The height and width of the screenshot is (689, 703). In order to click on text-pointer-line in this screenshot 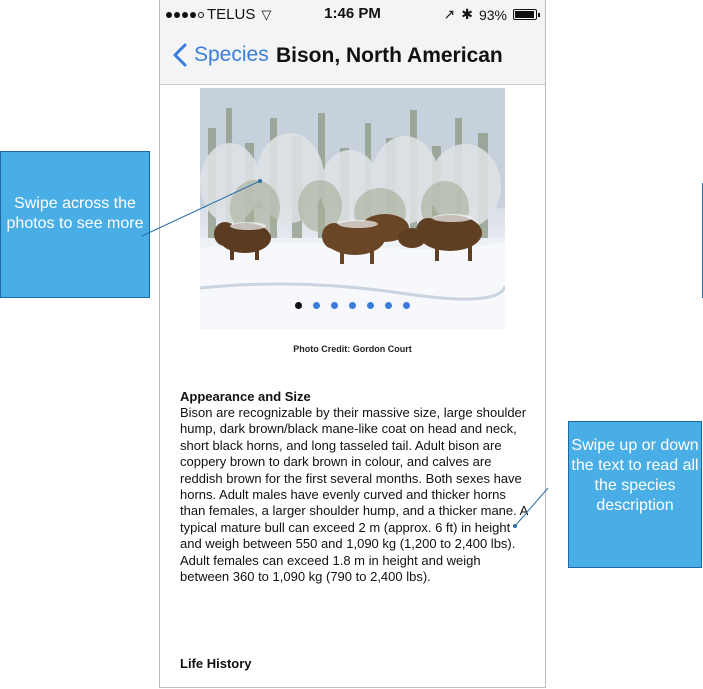, I will do `click(531, 507)`.